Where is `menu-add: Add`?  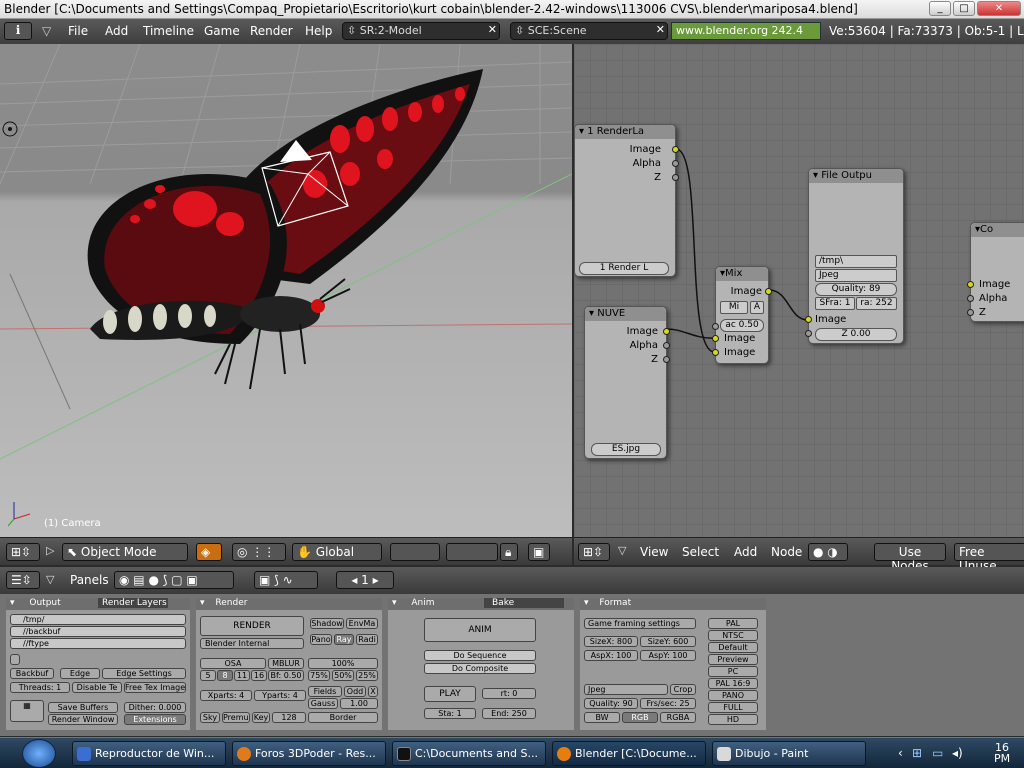
menu-add: Add is located at coordinates (116, 31).